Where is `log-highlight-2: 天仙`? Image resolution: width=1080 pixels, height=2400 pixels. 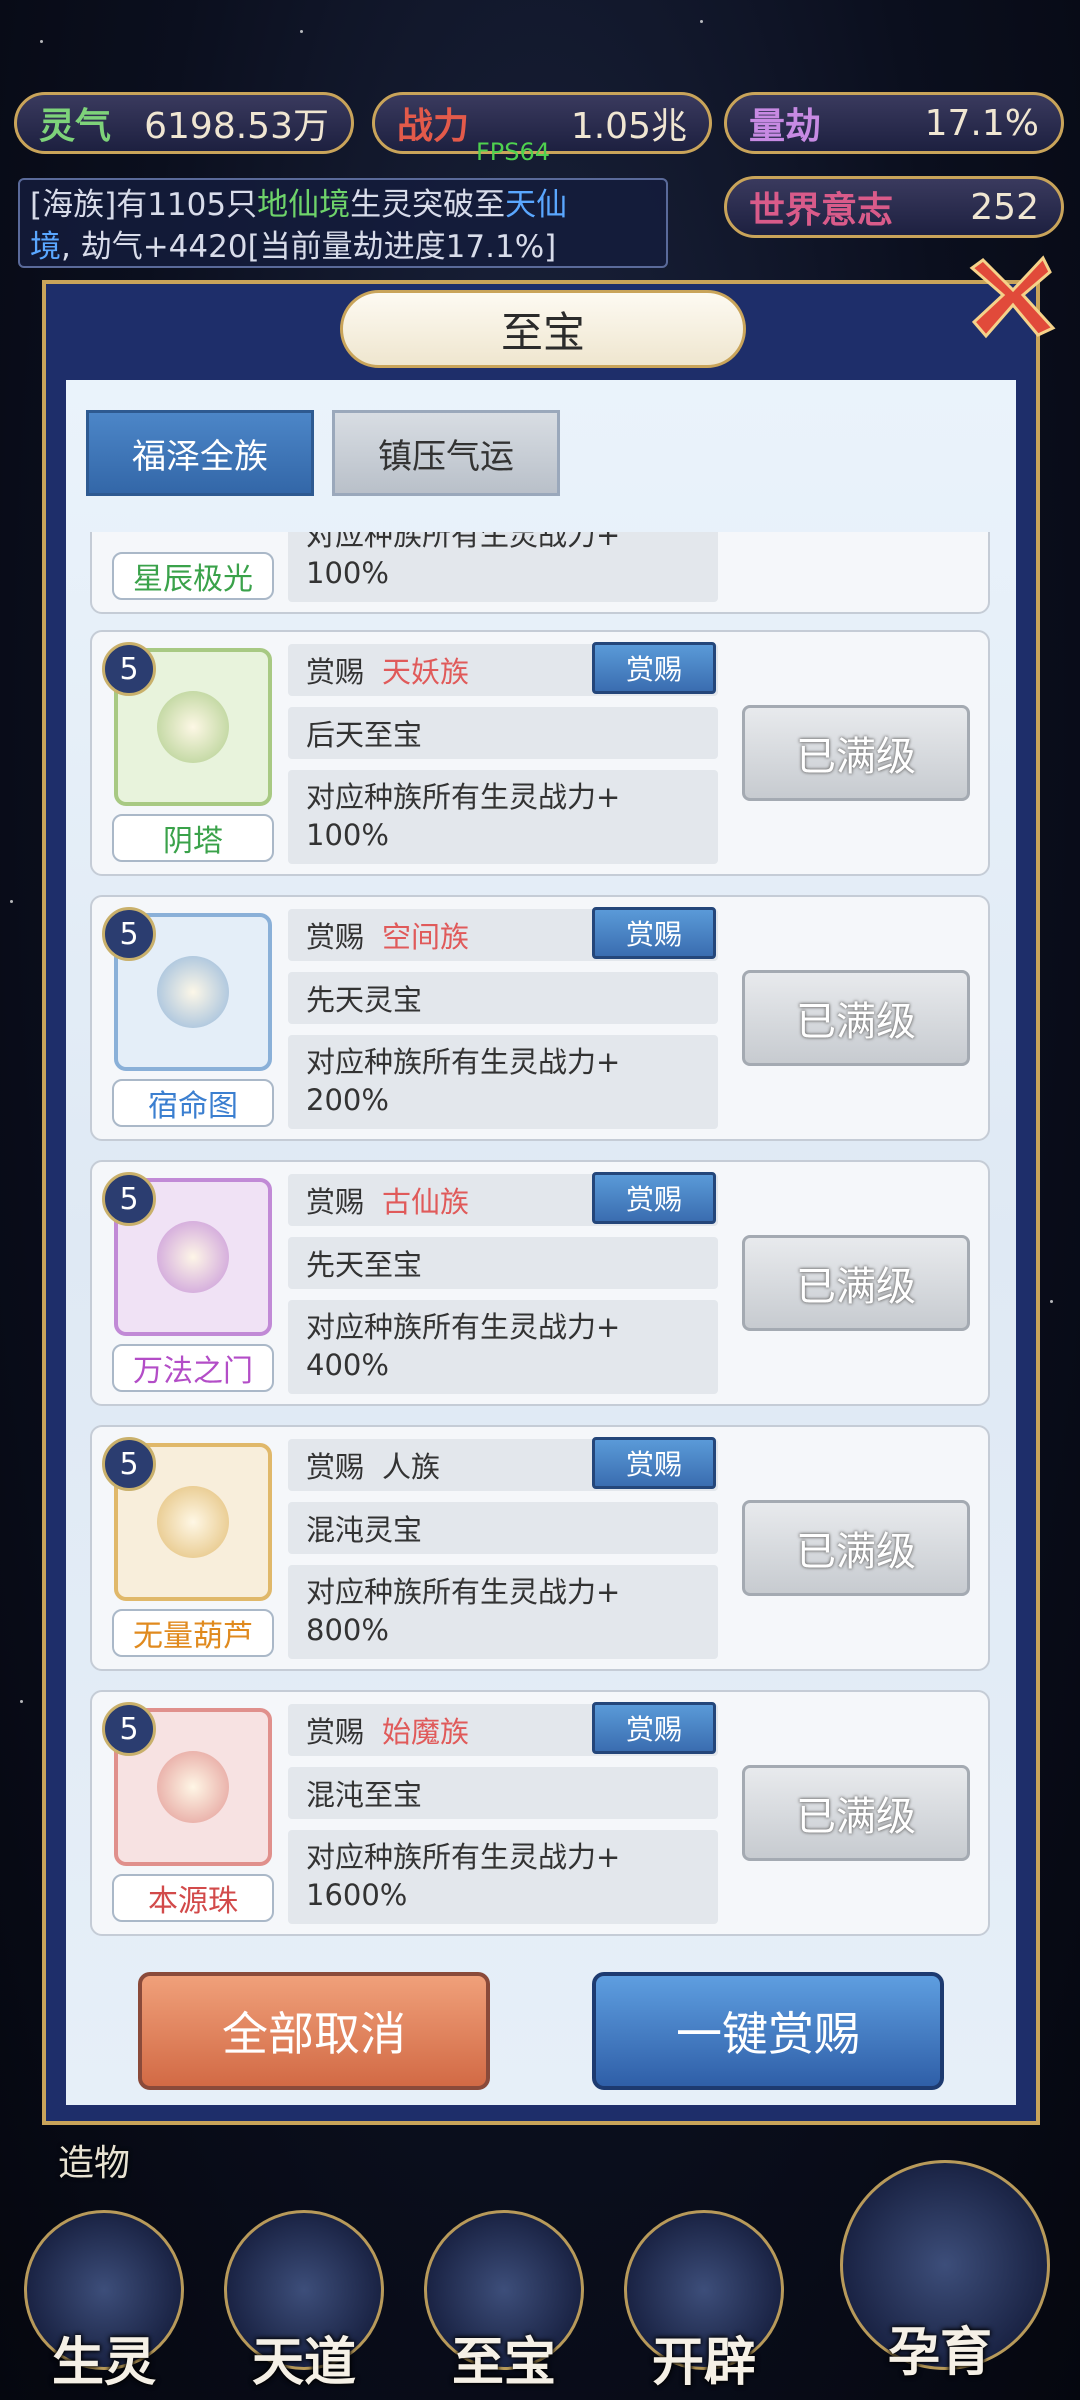 log-highlight-2: 天仙 is located at coordinates (536, 205).